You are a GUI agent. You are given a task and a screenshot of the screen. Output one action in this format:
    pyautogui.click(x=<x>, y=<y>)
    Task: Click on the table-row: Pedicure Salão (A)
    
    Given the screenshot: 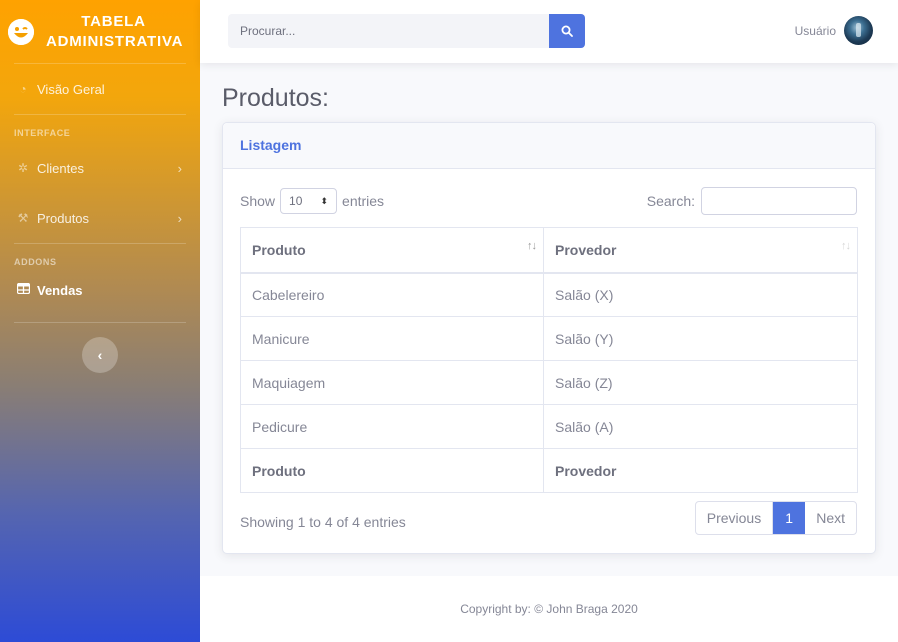 What is the action you would take?
    pyautogui.click(x=549, y=426)
    